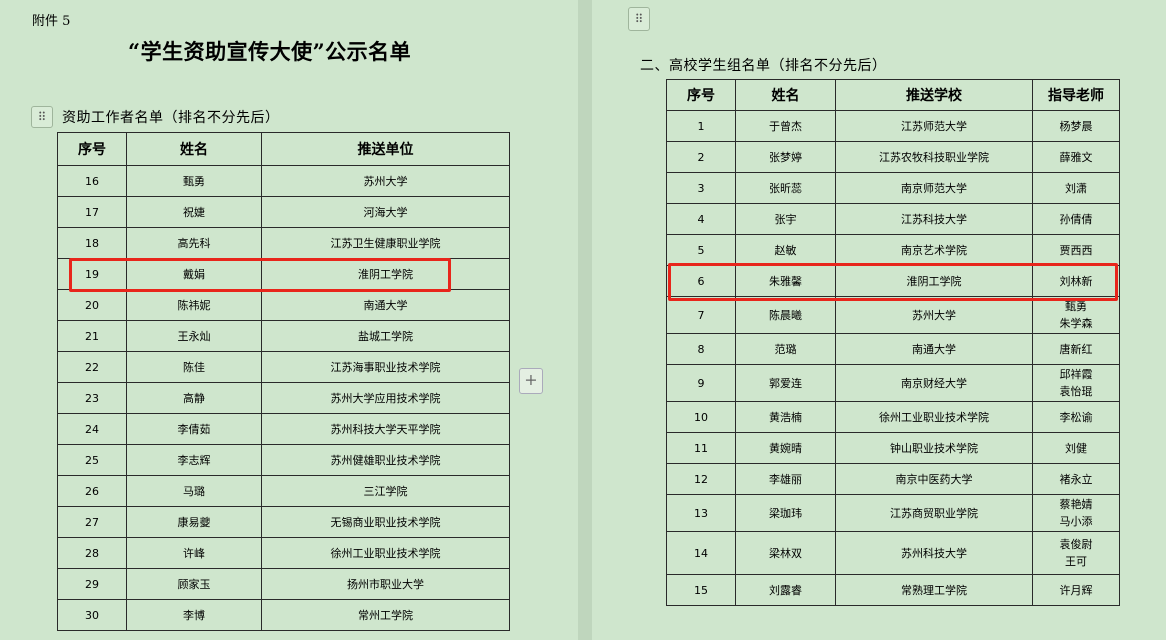 Image resolution: width=1166 pixels, height=640 pixels. Describe the element at coordinates (1076, 250) in the screenshot. I see `advisor-name: 贾西西` at that location.